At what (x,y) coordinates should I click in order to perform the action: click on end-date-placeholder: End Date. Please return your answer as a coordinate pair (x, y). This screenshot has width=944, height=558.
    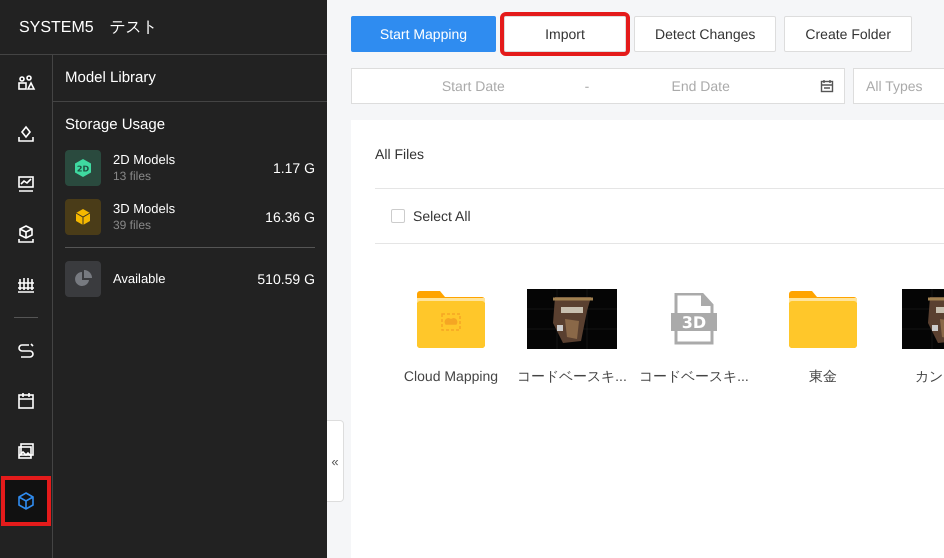
    Looking at the image, I should click on (700, 86).